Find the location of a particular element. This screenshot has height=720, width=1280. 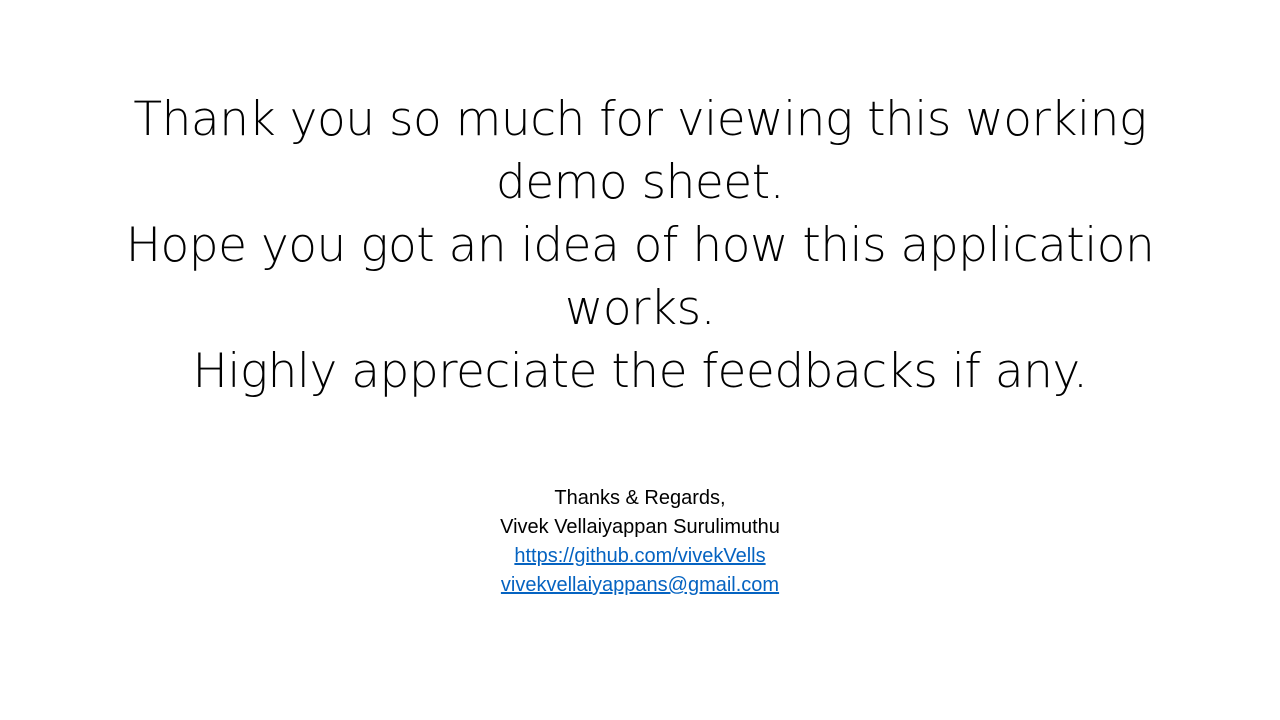

message-line: demo sheet. is located at coordinates (640, 182).